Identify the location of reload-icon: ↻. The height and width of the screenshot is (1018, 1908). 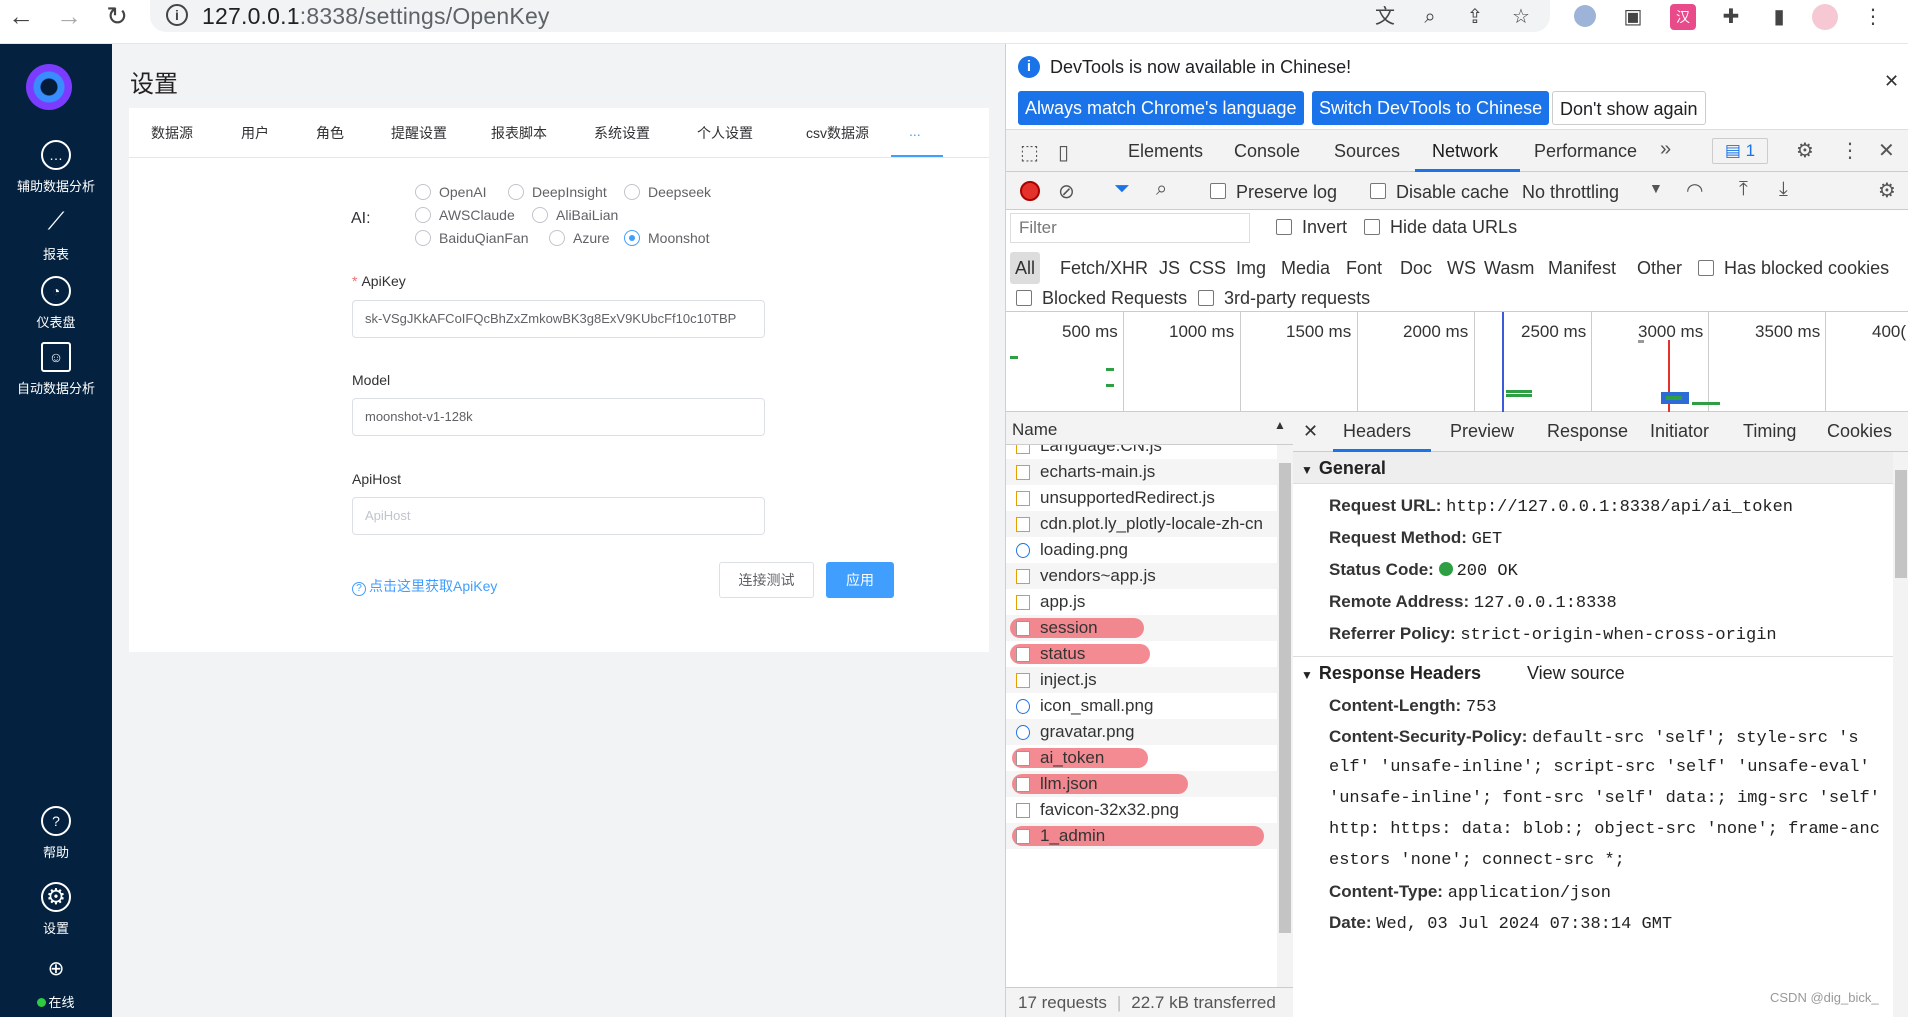
(117, 16).